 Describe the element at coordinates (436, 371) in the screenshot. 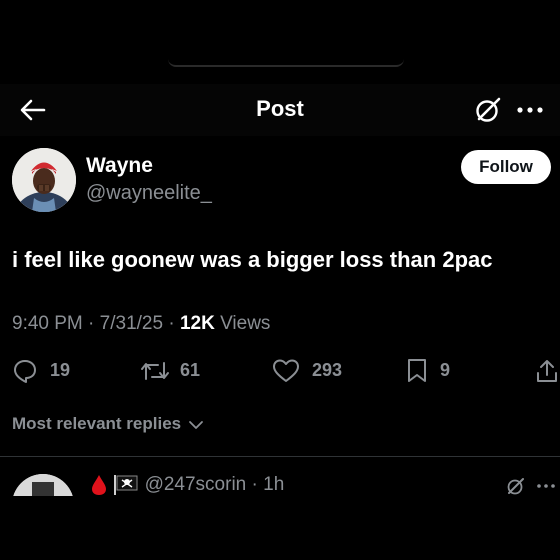

I see `bookmark-button: 9` at that location.